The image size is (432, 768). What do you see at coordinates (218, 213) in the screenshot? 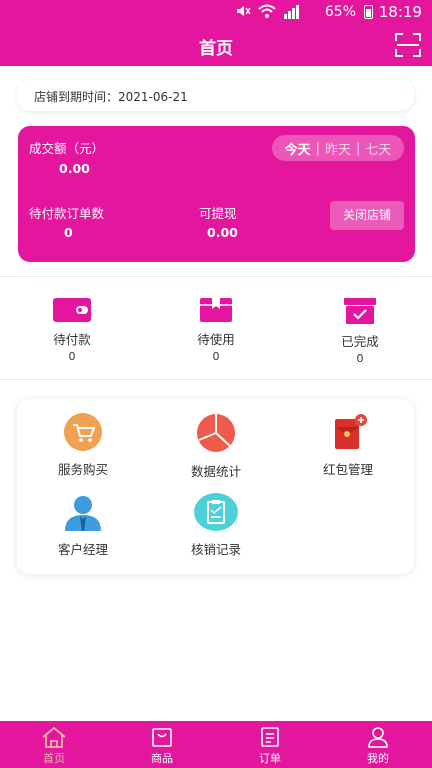
I see `withdrawable-label: 可提现` at bounding box center [218, 213].